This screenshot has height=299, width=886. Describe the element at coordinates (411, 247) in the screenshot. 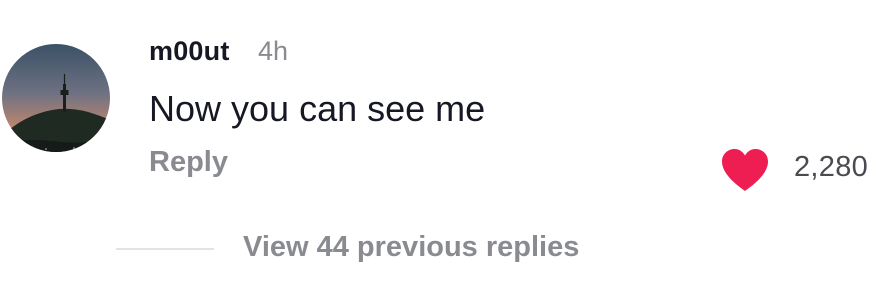

I see `view-previous-replies-button: View 44 previous replies` at that location.